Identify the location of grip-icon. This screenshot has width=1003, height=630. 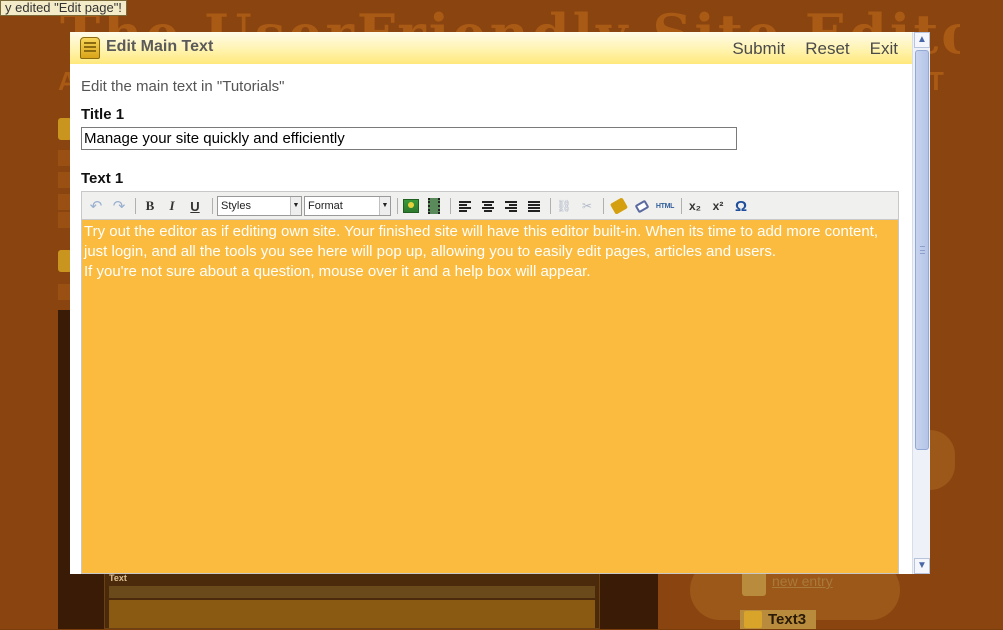
(922, 250).